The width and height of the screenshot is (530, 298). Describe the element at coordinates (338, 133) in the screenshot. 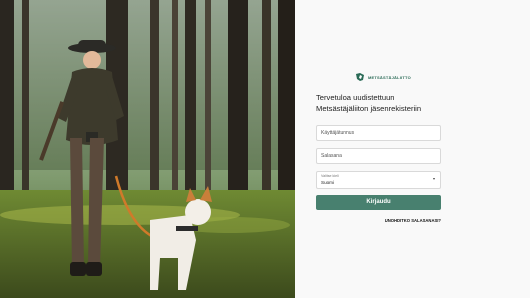

I see `username-placeholder: Käyttäjätunnus` at that location.